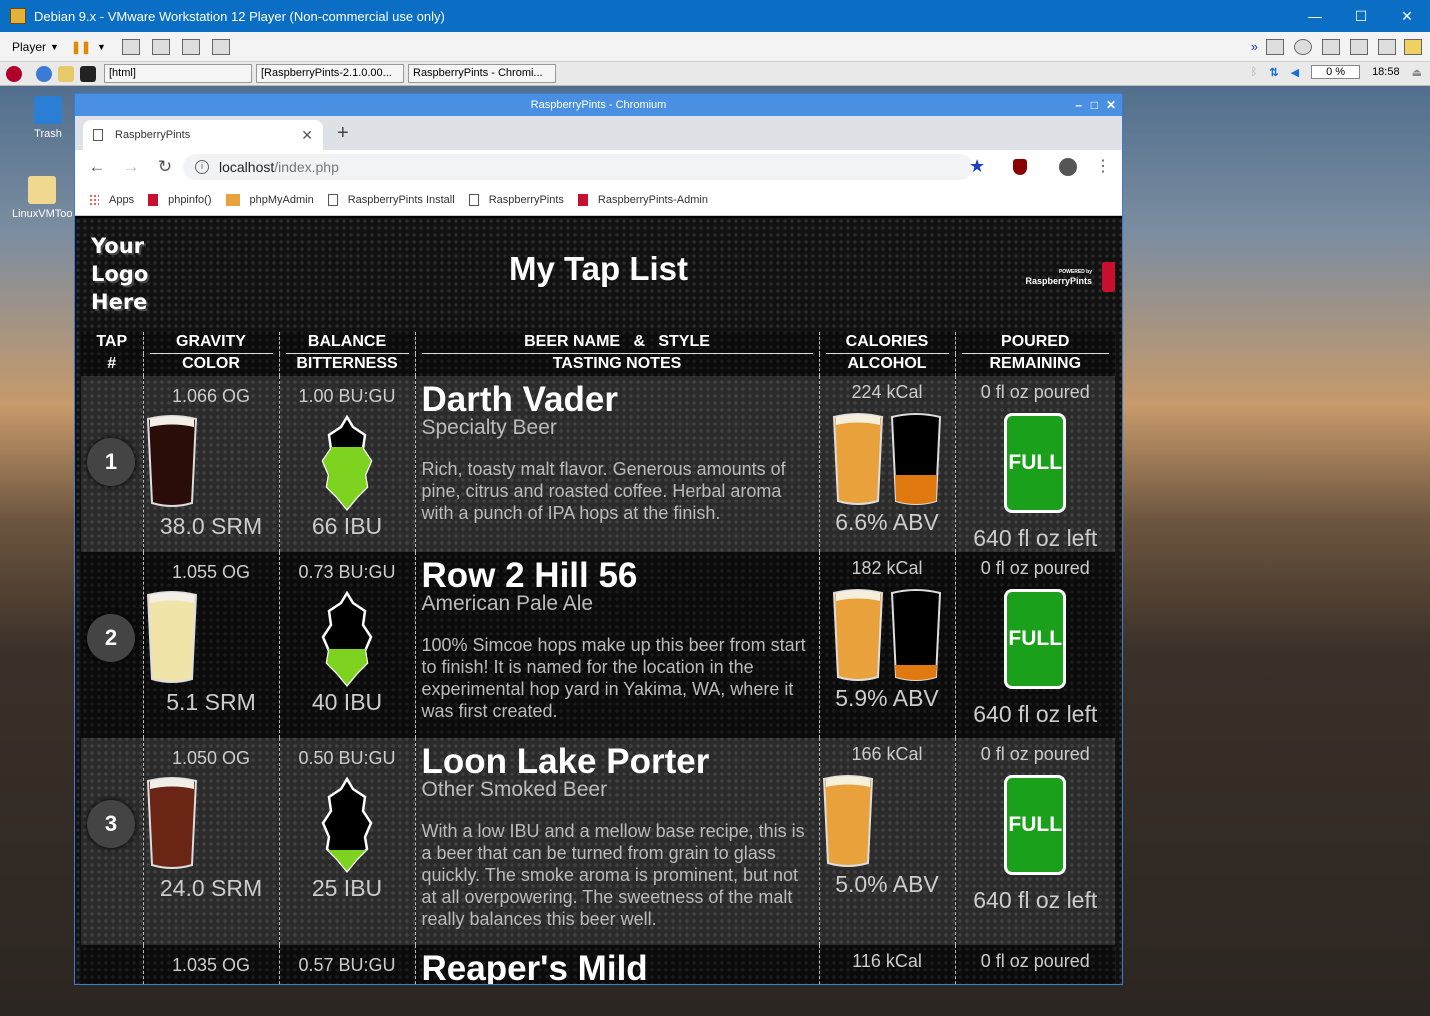 The width and height of the screenshot is (1430, 1016). I want to click on bluetooth-icon: ᛒ, so click(1254, 72).